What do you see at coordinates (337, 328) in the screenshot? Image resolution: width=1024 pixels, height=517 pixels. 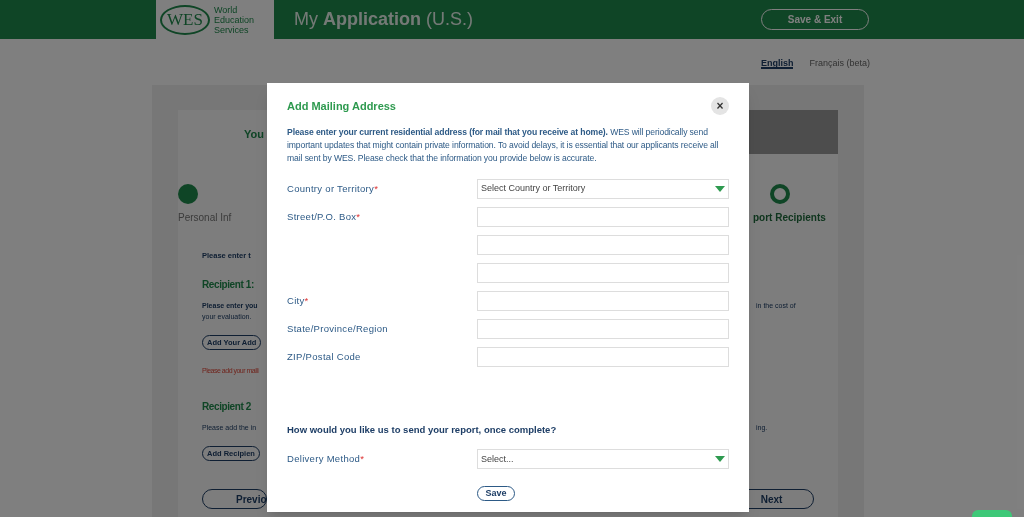 I see `field-label: State/Province/Region` at bounding box center [337, 328].